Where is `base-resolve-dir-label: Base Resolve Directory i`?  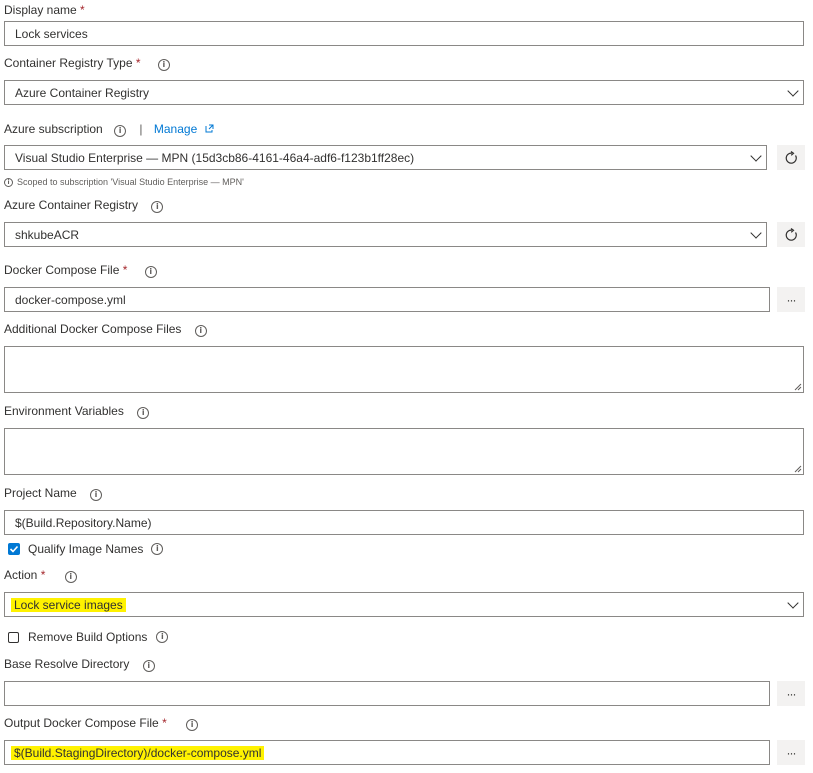
base-resolve-dir-label: Base Resolve Directory i is located at coordinates (79, 664).